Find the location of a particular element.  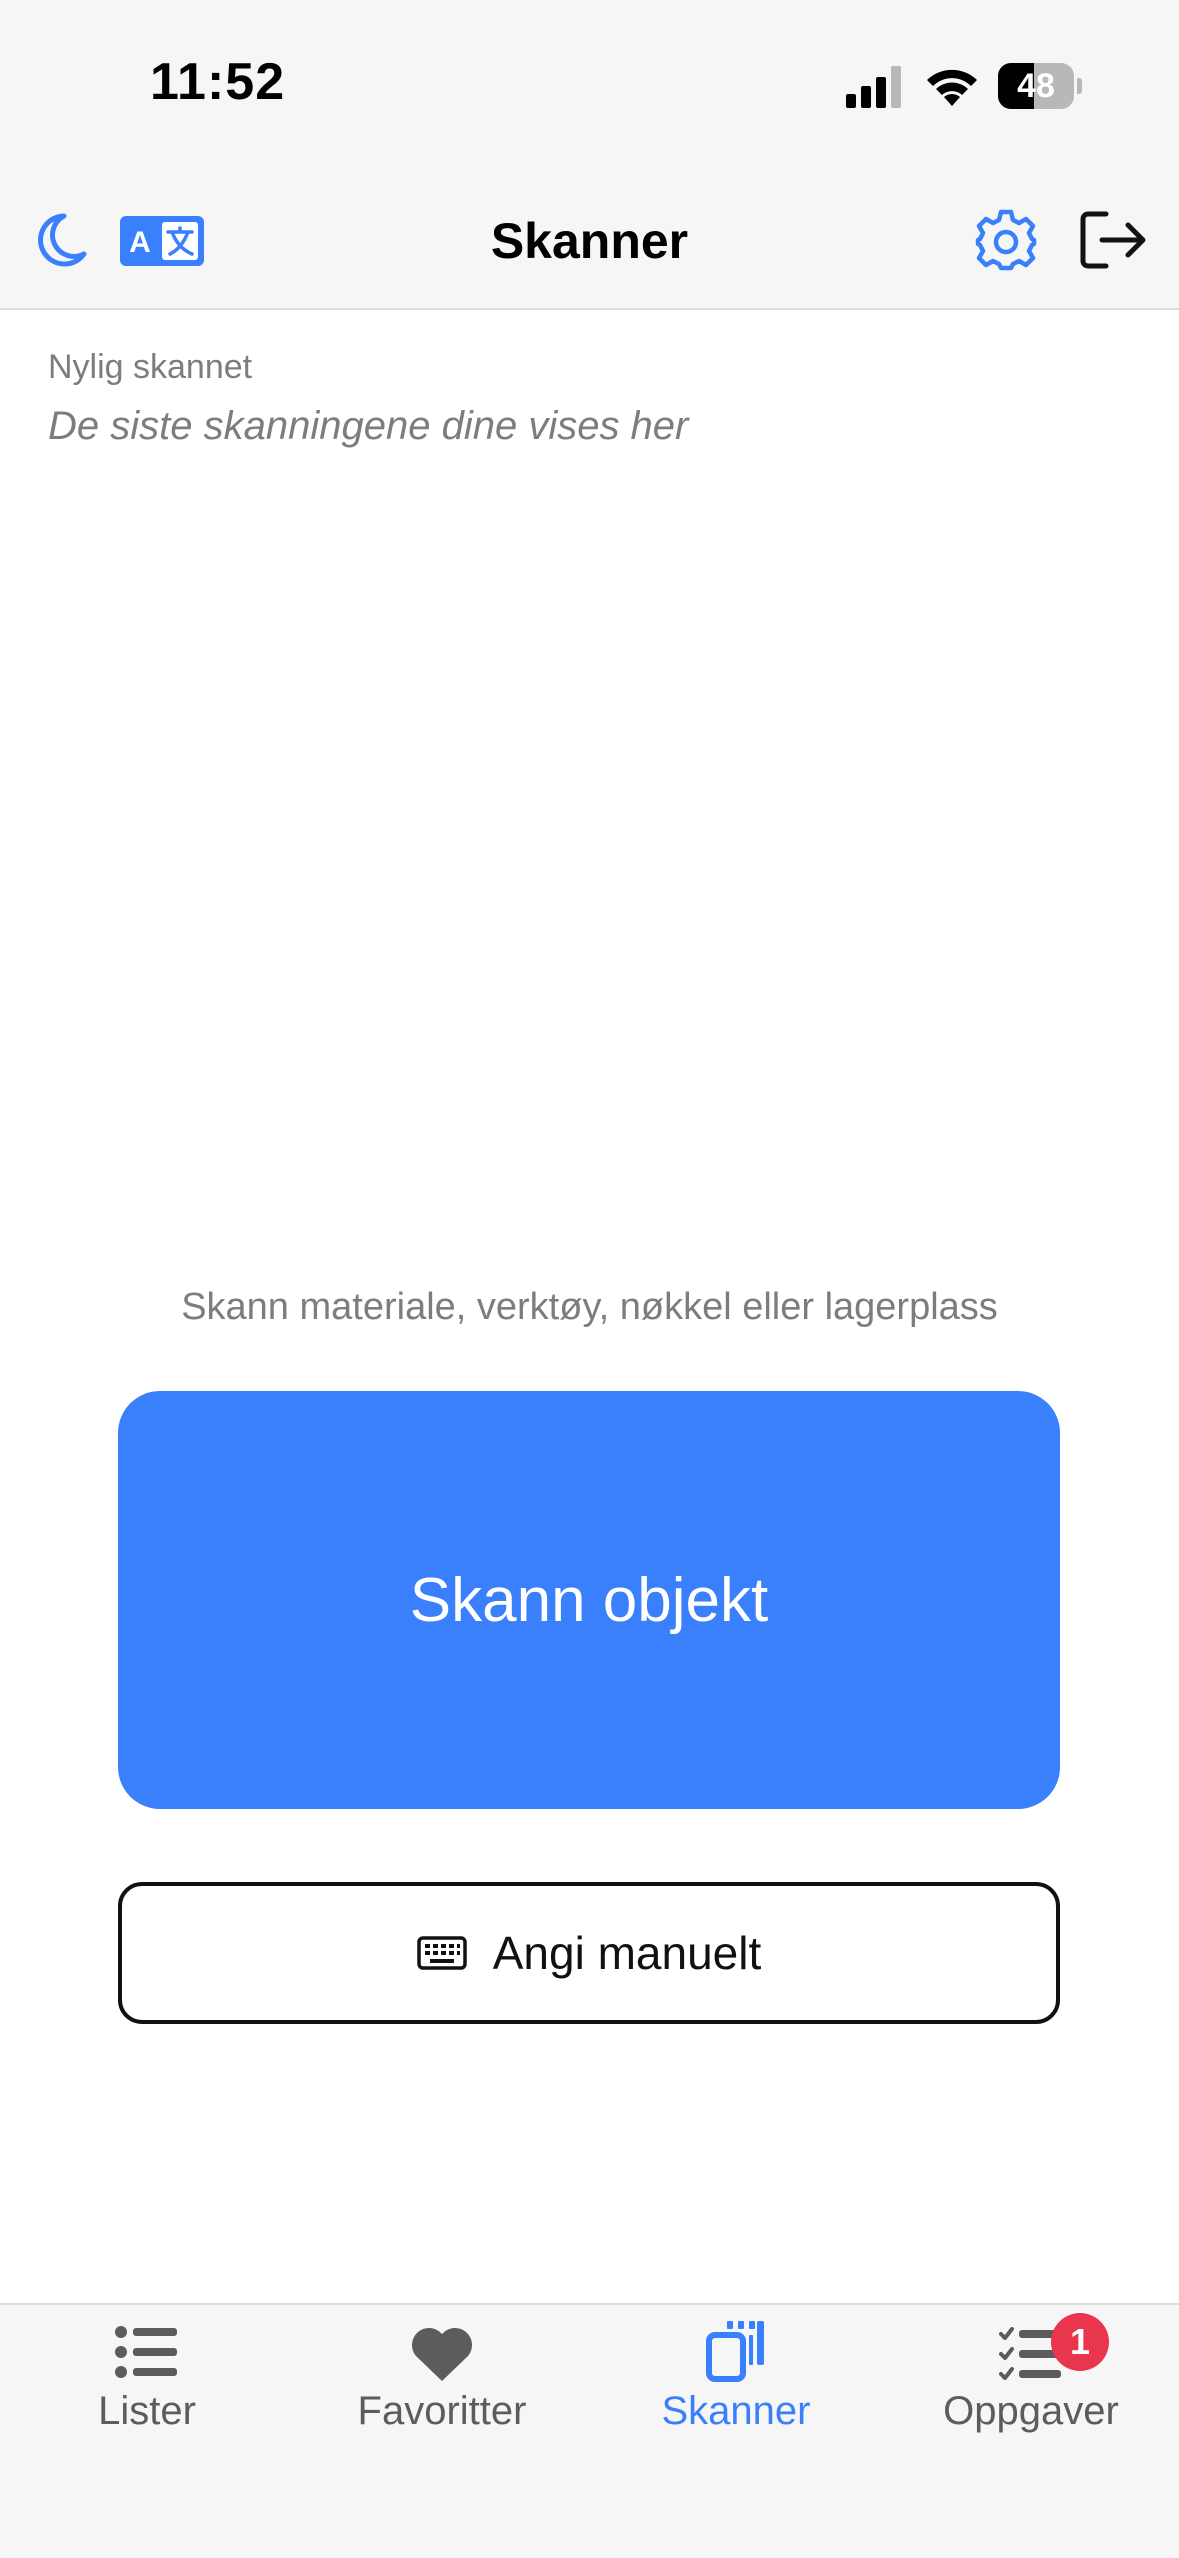

tab-label: Oppgaver is located at coordinates (1031, 2411).